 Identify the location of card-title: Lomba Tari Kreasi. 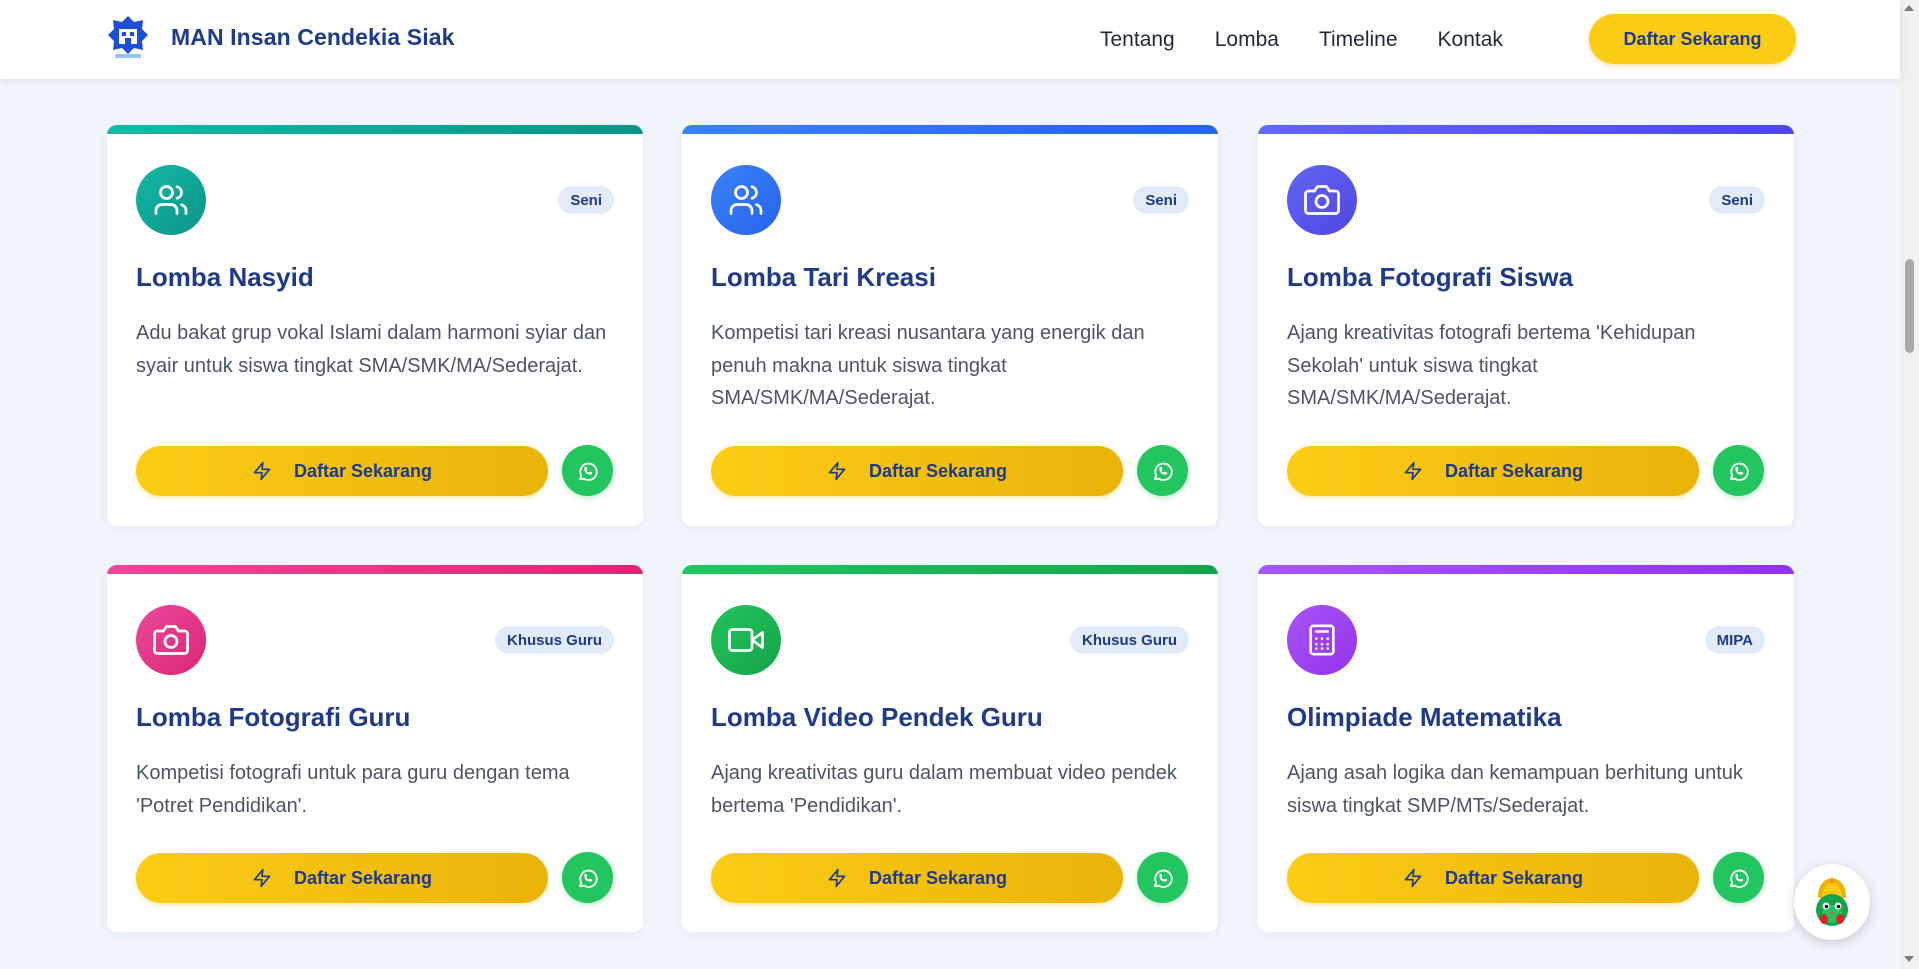
(823, 277).